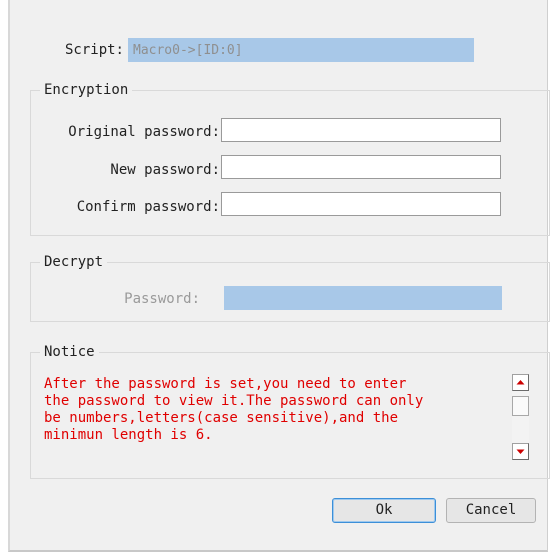 The width and height of the screenshot is (555, 557). I want to click on arrow-up-icon, so click(520, 382).